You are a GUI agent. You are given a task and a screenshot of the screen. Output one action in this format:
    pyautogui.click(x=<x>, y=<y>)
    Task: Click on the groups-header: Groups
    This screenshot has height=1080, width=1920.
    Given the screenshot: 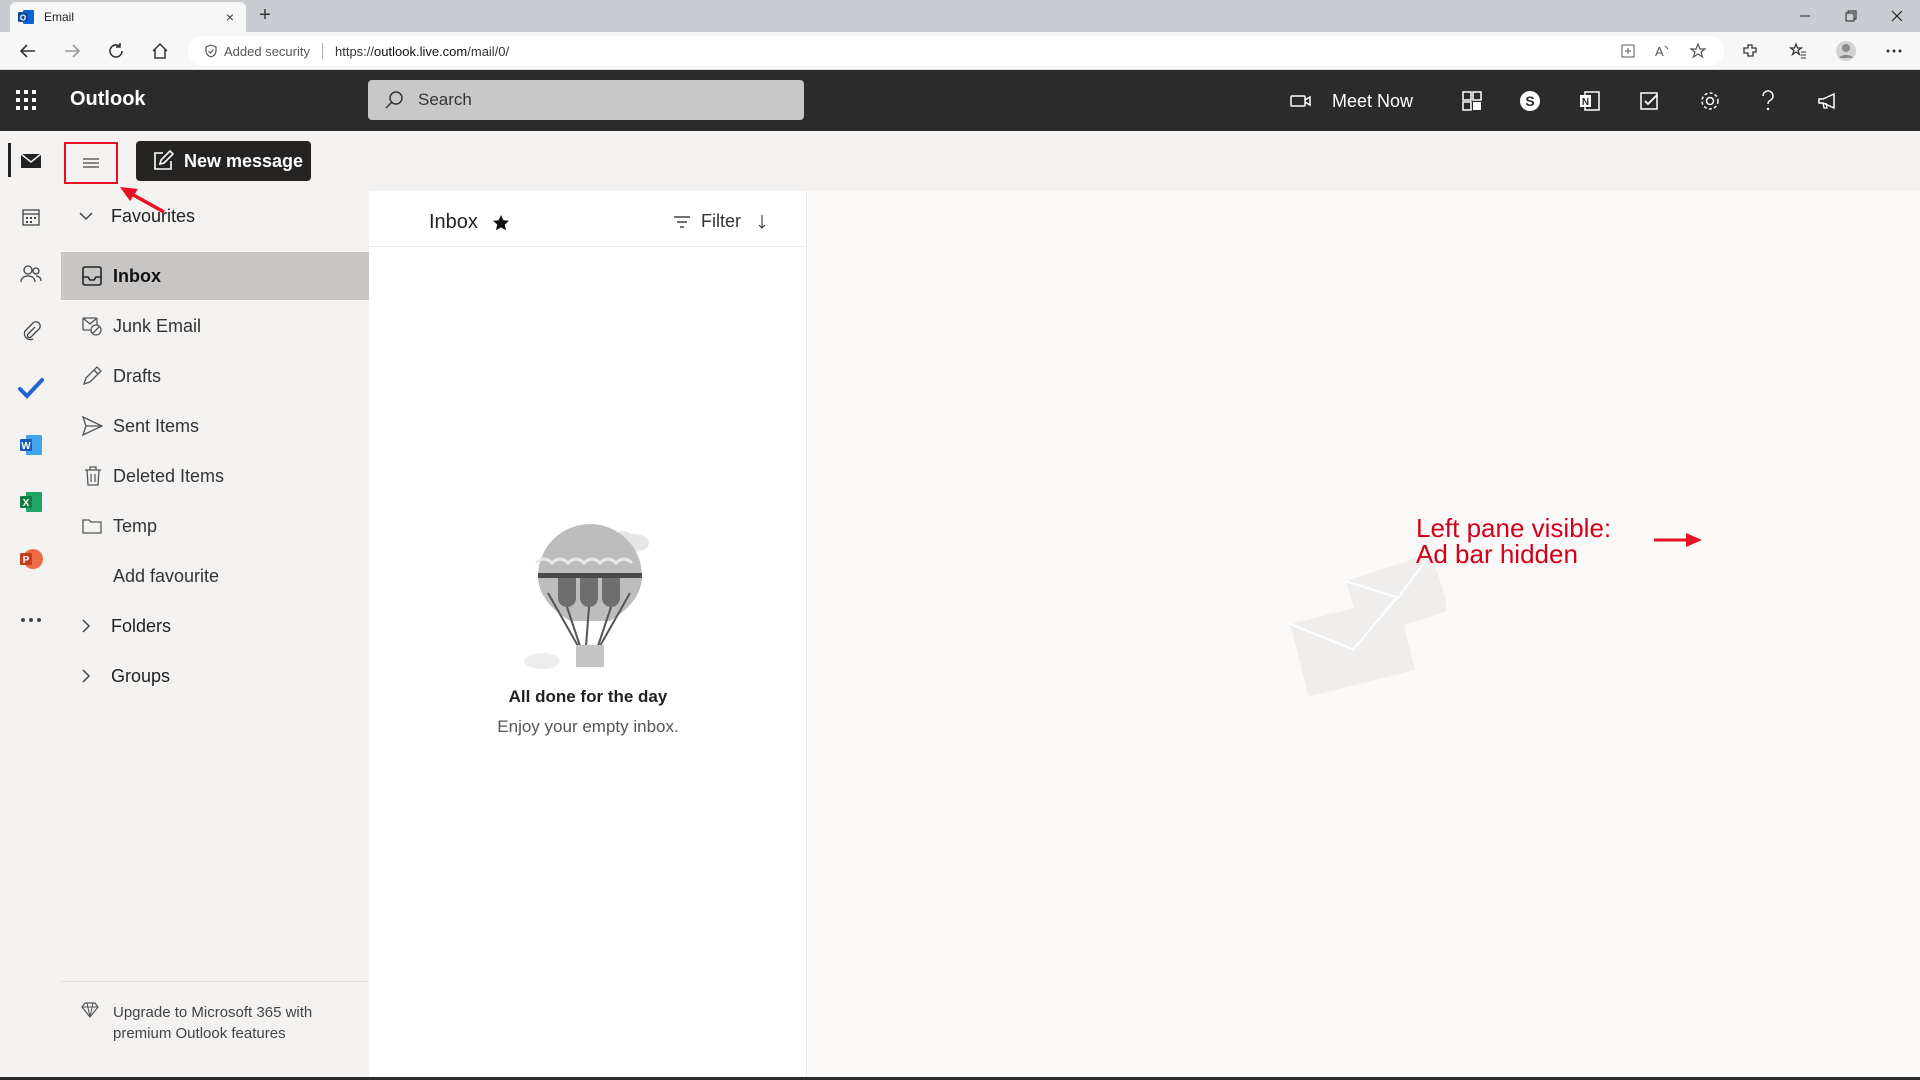 What is the action you would take?
    pyautogui.click(x=215, y=676)
    